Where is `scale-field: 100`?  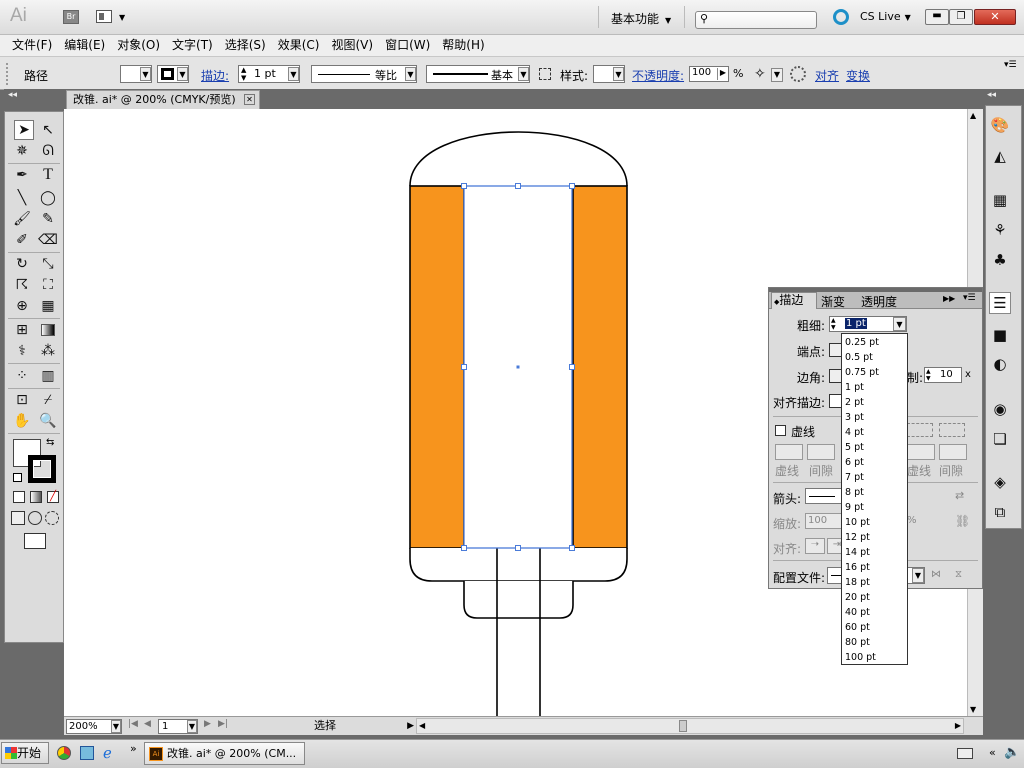 scale-field: 100 is located at coordinates (824, 521).